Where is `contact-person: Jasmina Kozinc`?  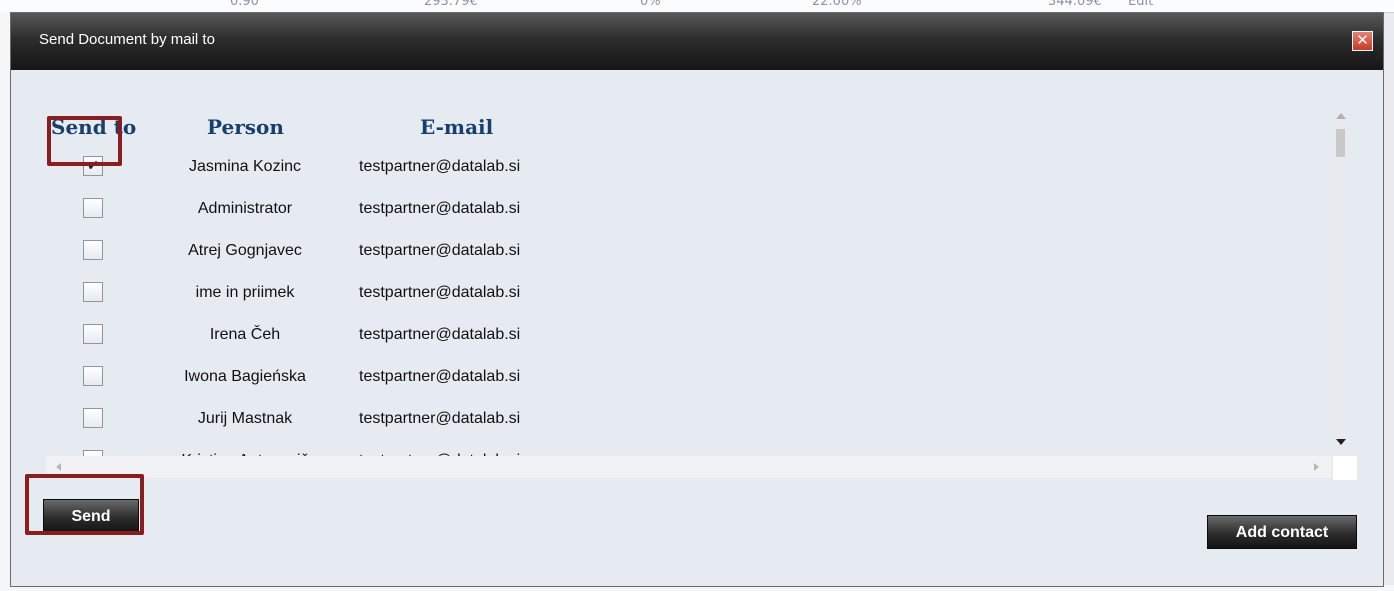
contact-person: Jasmina Kozinc is located at coordinates (245, 166).